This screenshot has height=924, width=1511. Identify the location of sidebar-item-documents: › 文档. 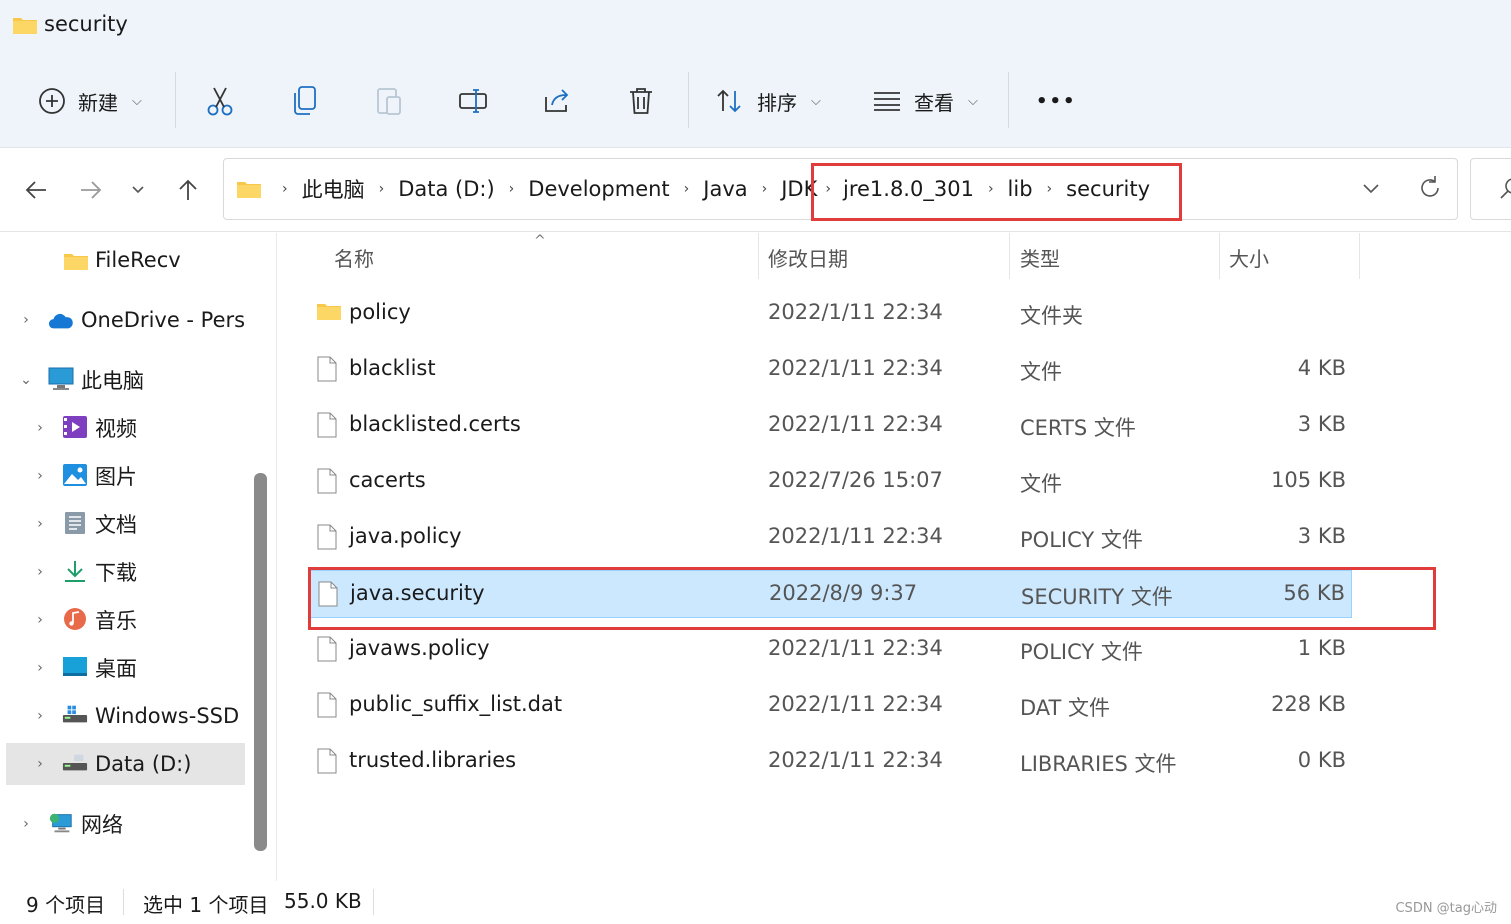
(125, 524).